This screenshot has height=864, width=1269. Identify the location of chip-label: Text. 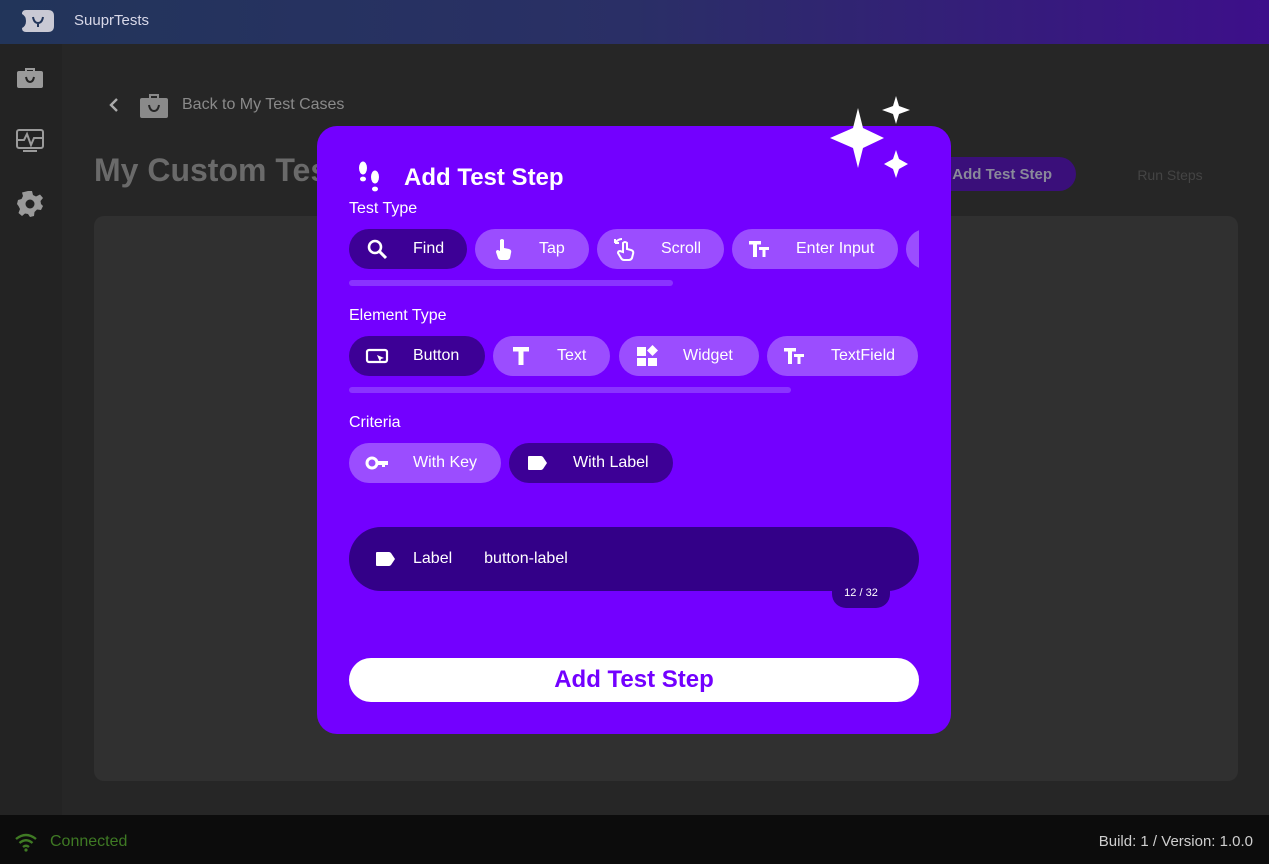
(572, 355).